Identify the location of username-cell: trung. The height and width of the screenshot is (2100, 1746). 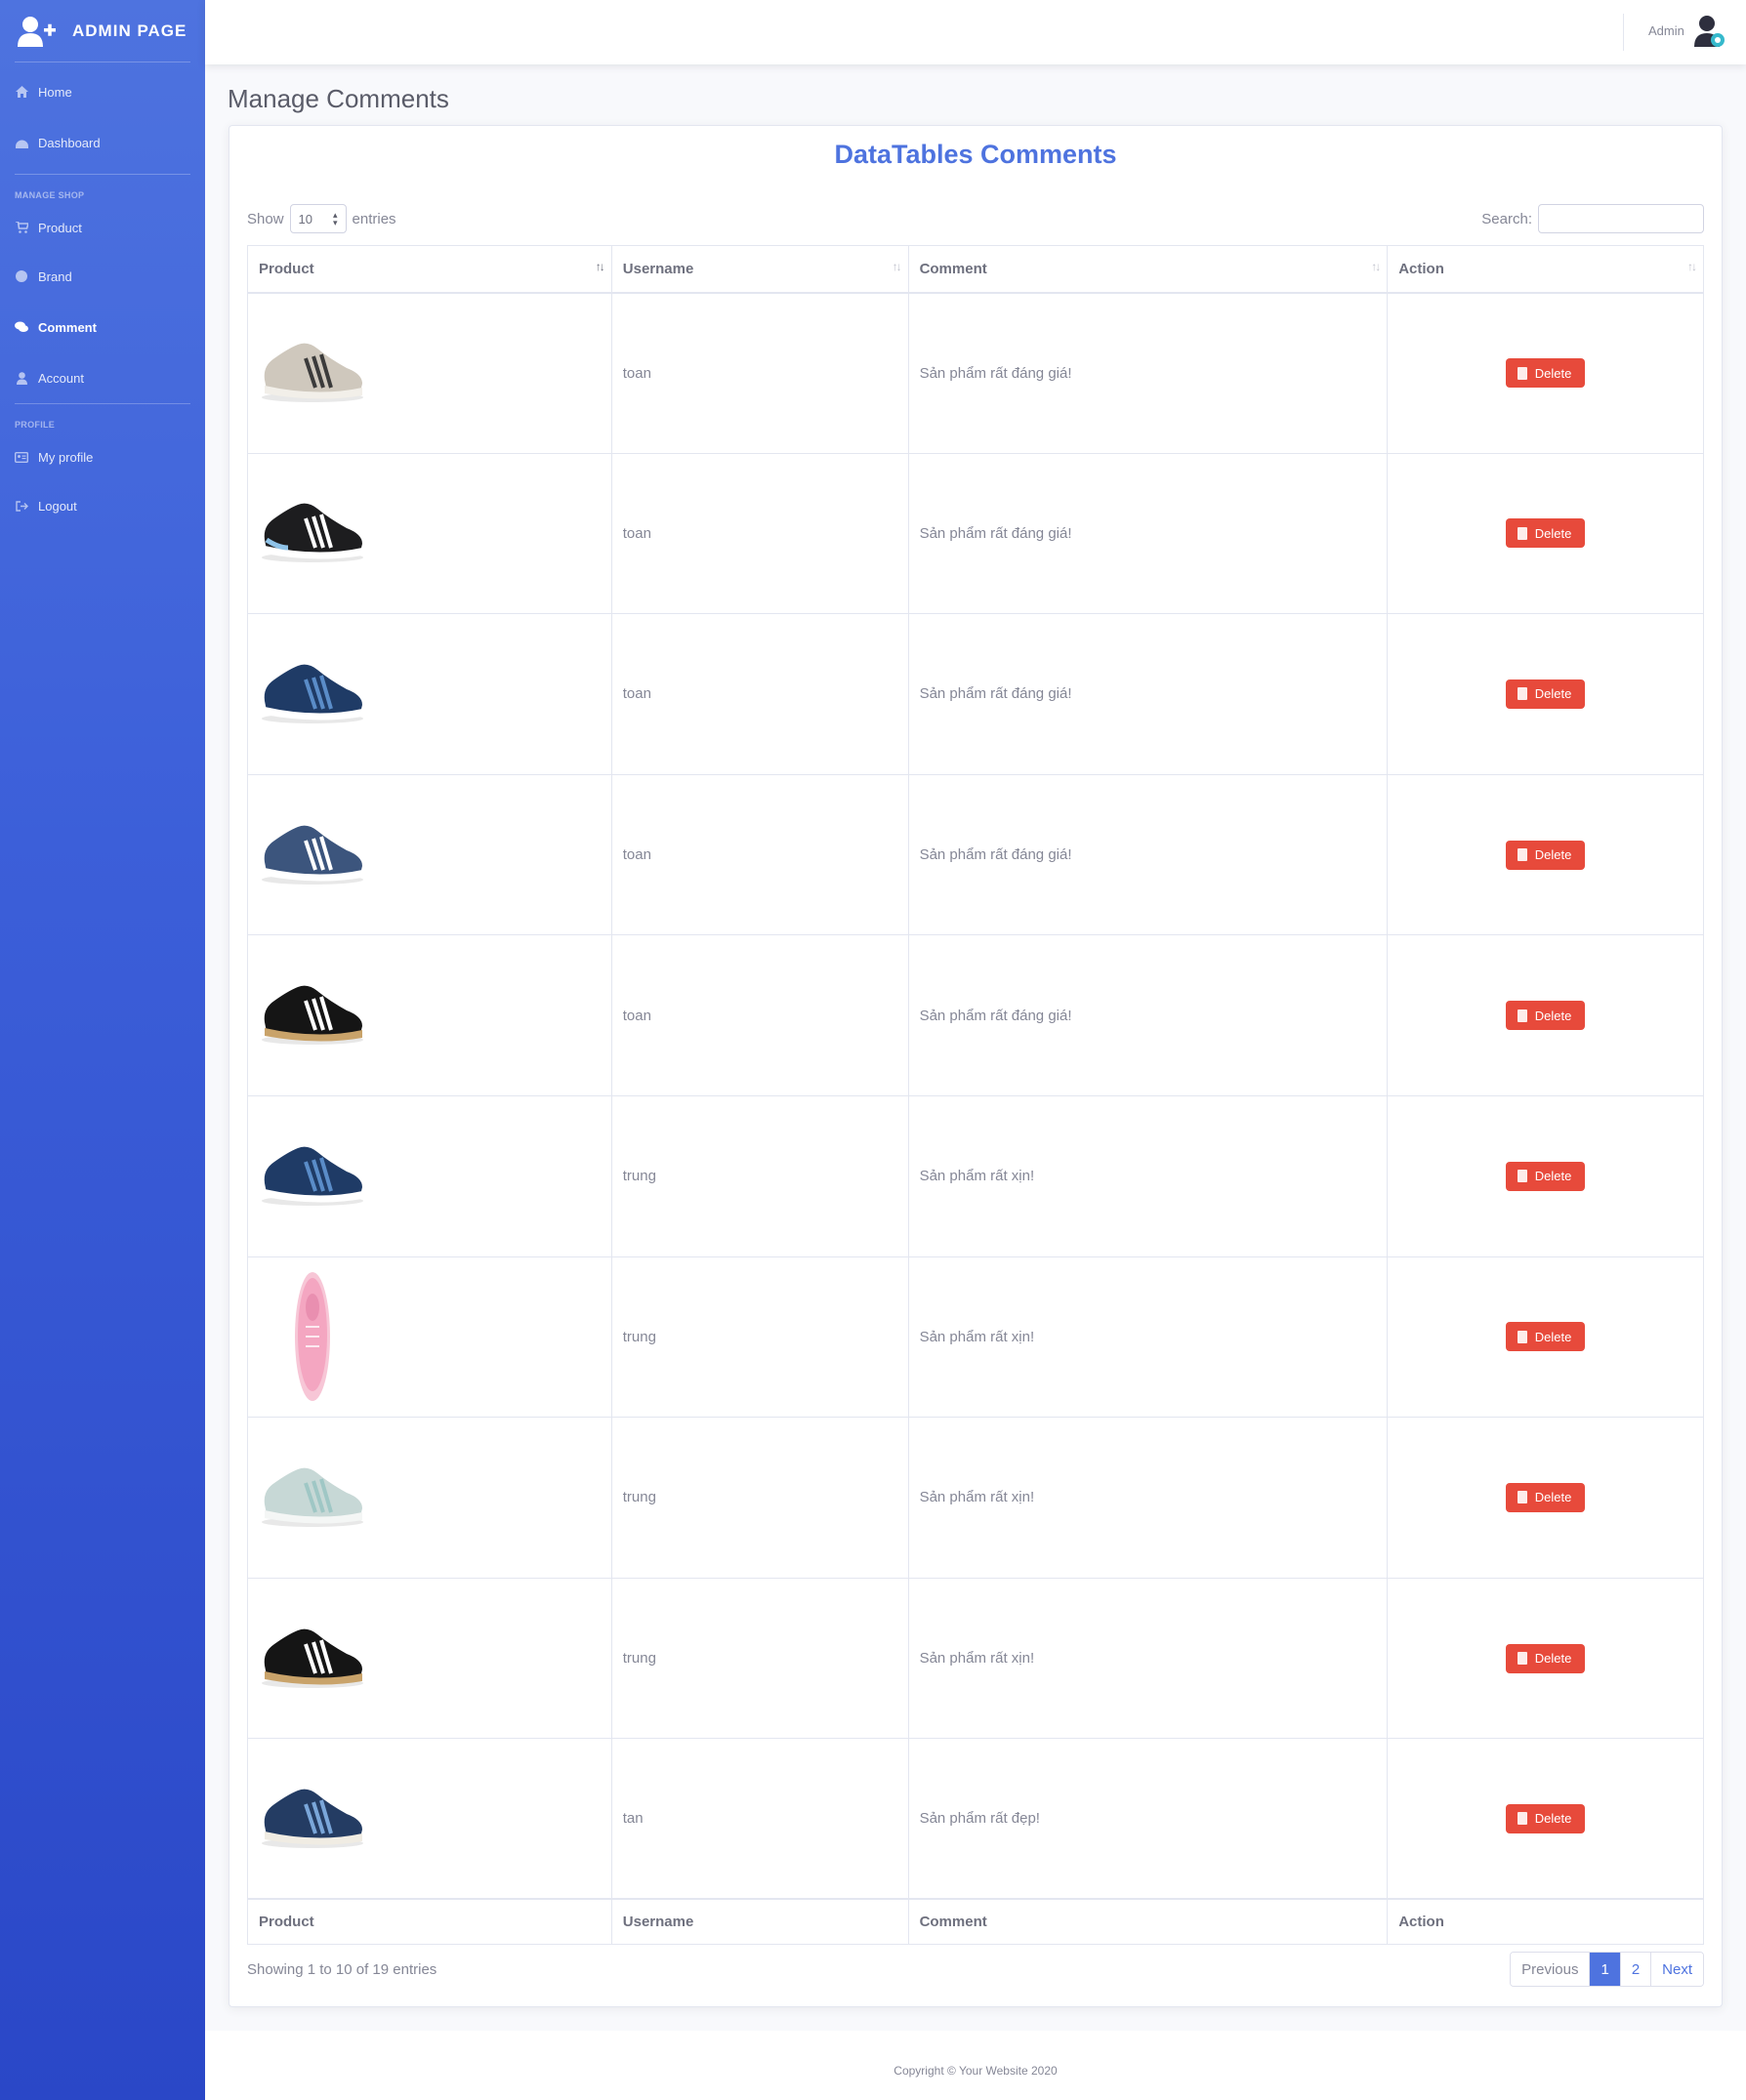
(759, 1337).